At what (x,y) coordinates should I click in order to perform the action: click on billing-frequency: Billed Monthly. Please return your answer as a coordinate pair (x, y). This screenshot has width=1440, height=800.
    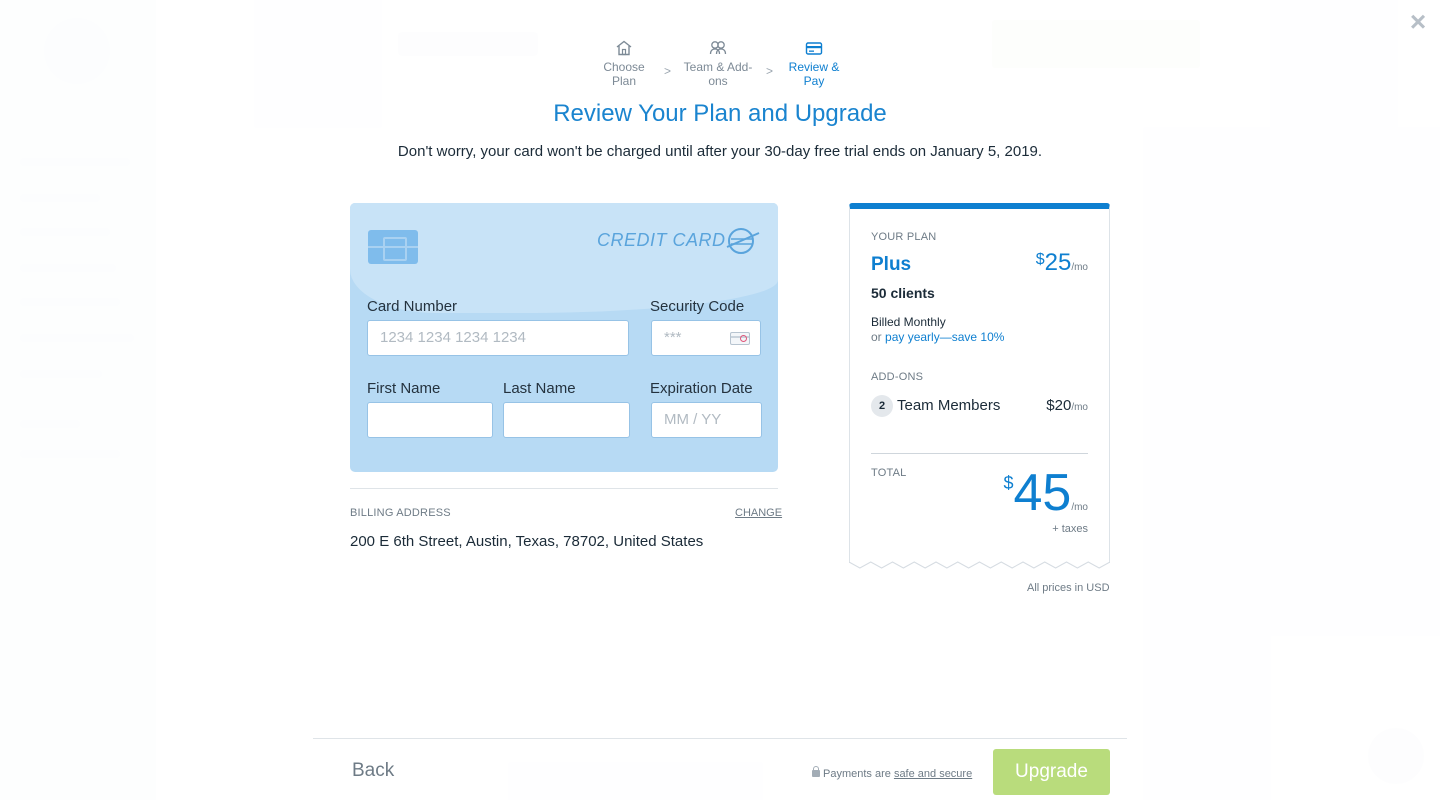
    Looking at the image, I should click on (908, 322).